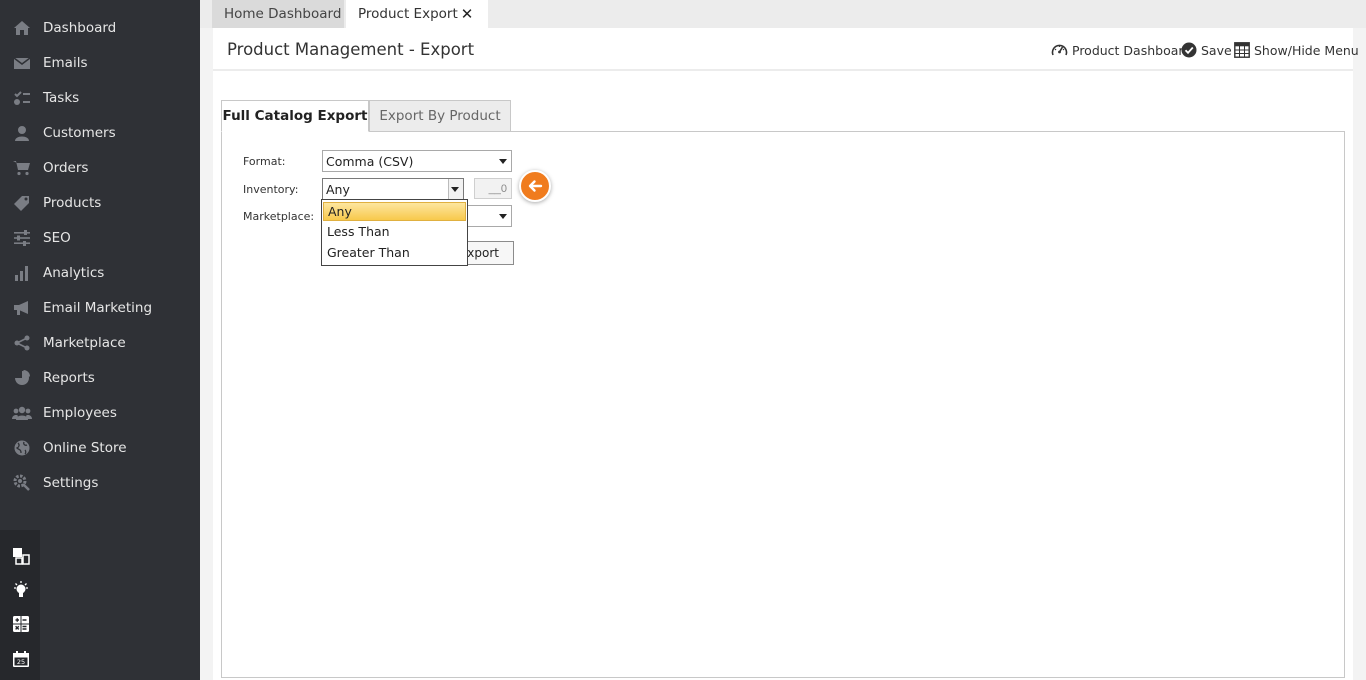  I want to click on dropdown-option-any: Any, so click(394, 211).